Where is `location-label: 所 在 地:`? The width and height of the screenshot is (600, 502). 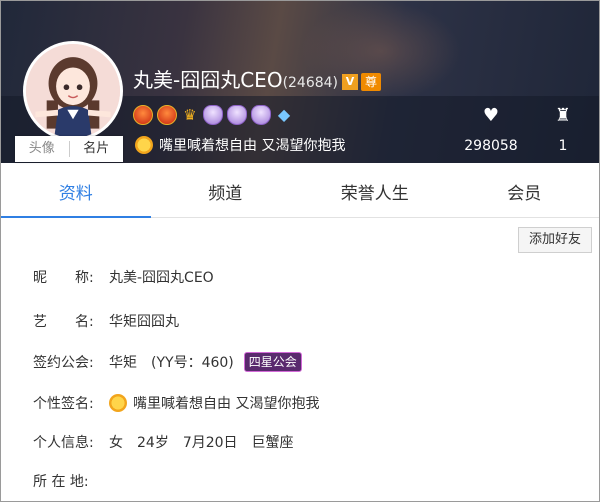
location-label: 所 在 地: is located at coordinates (61, 482).